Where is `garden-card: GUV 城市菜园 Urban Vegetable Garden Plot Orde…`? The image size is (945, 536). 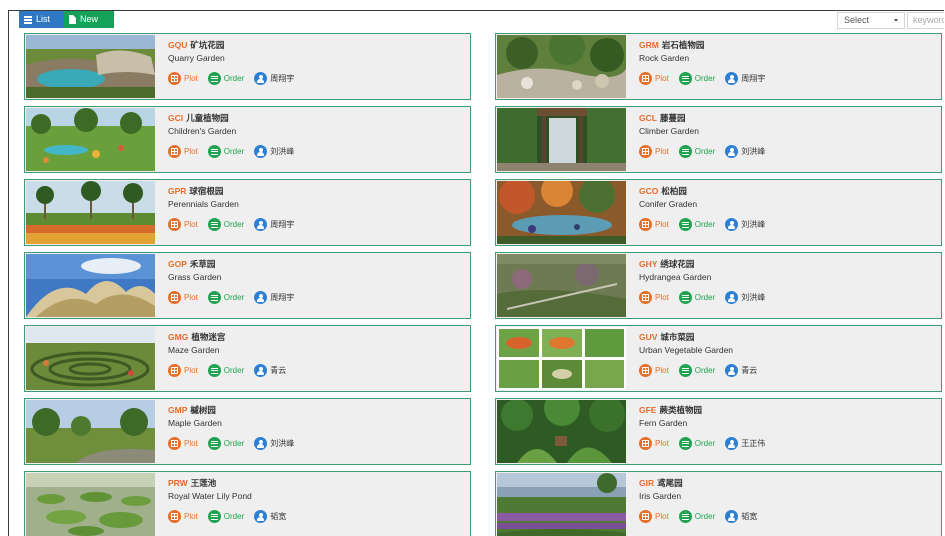 garden-card: GUV 城市菜园 Urban Vegetable Garden Plot Orde… is located at coordinates (718, 358).